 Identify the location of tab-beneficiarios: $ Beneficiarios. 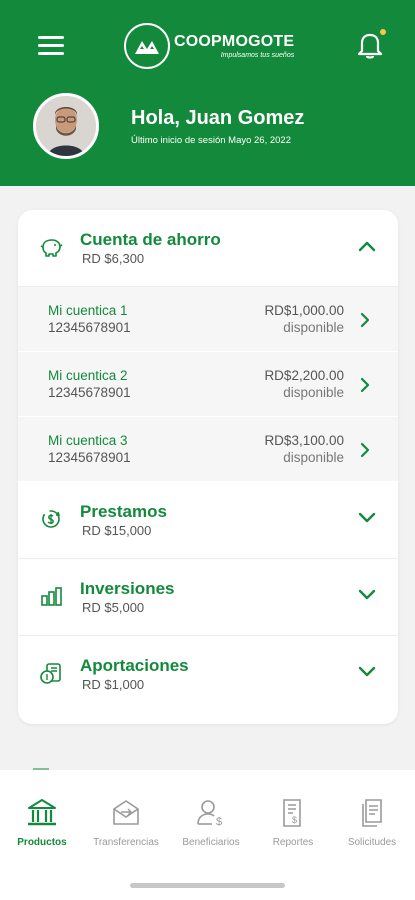
(211, 822).